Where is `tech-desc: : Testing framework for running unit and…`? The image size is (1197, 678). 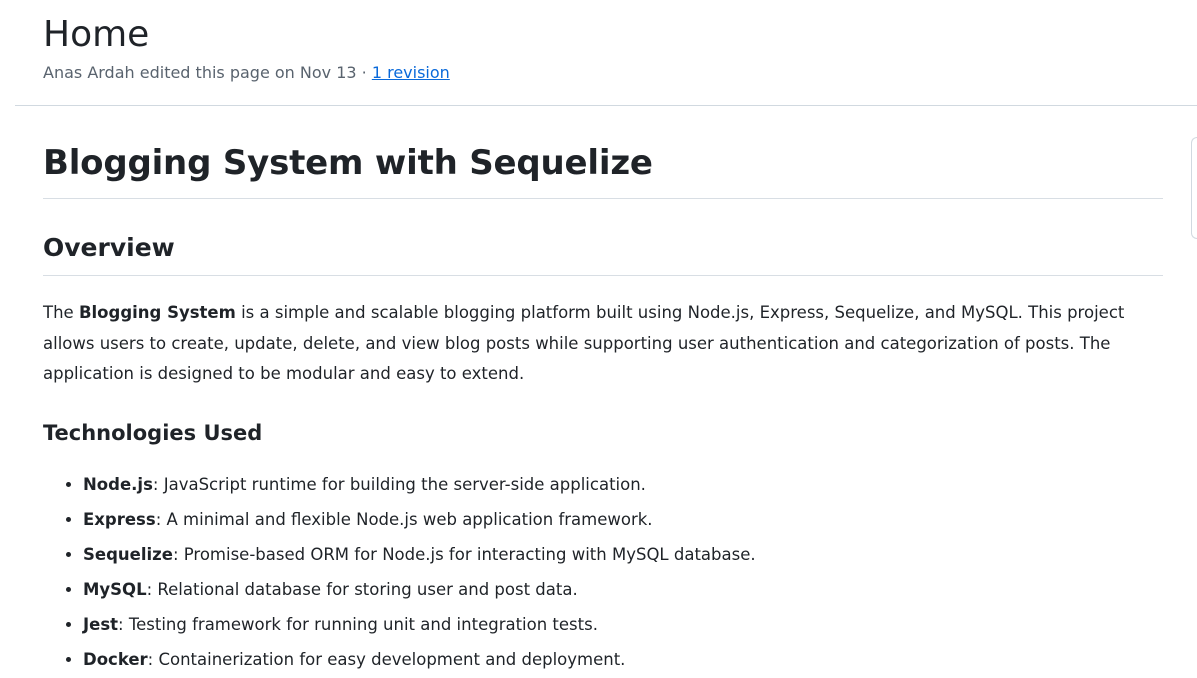
tech-desc: : Testing framework for running unit and… is located at coordinates (358, 624).